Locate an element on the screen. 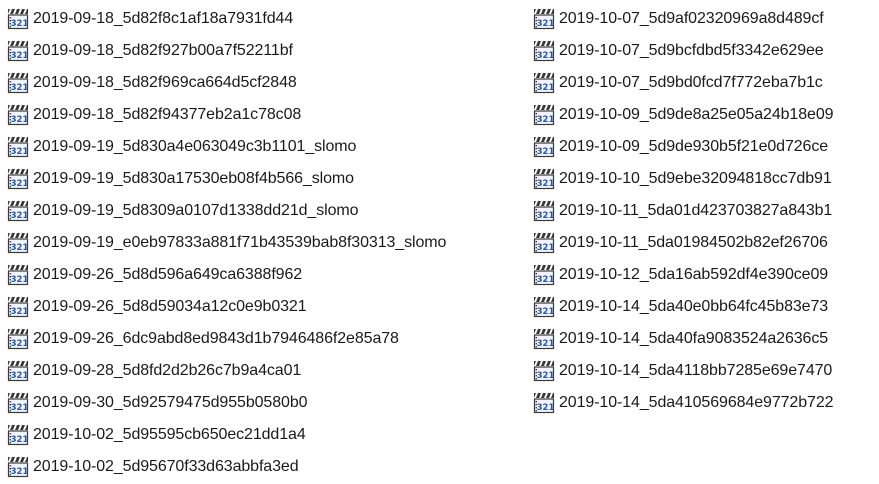 The width and height of the screenshot is (879, 484). file-item: 321 2019-10-10_5d9ebe32094818cc7db91 is located at coordinates (705, 179).